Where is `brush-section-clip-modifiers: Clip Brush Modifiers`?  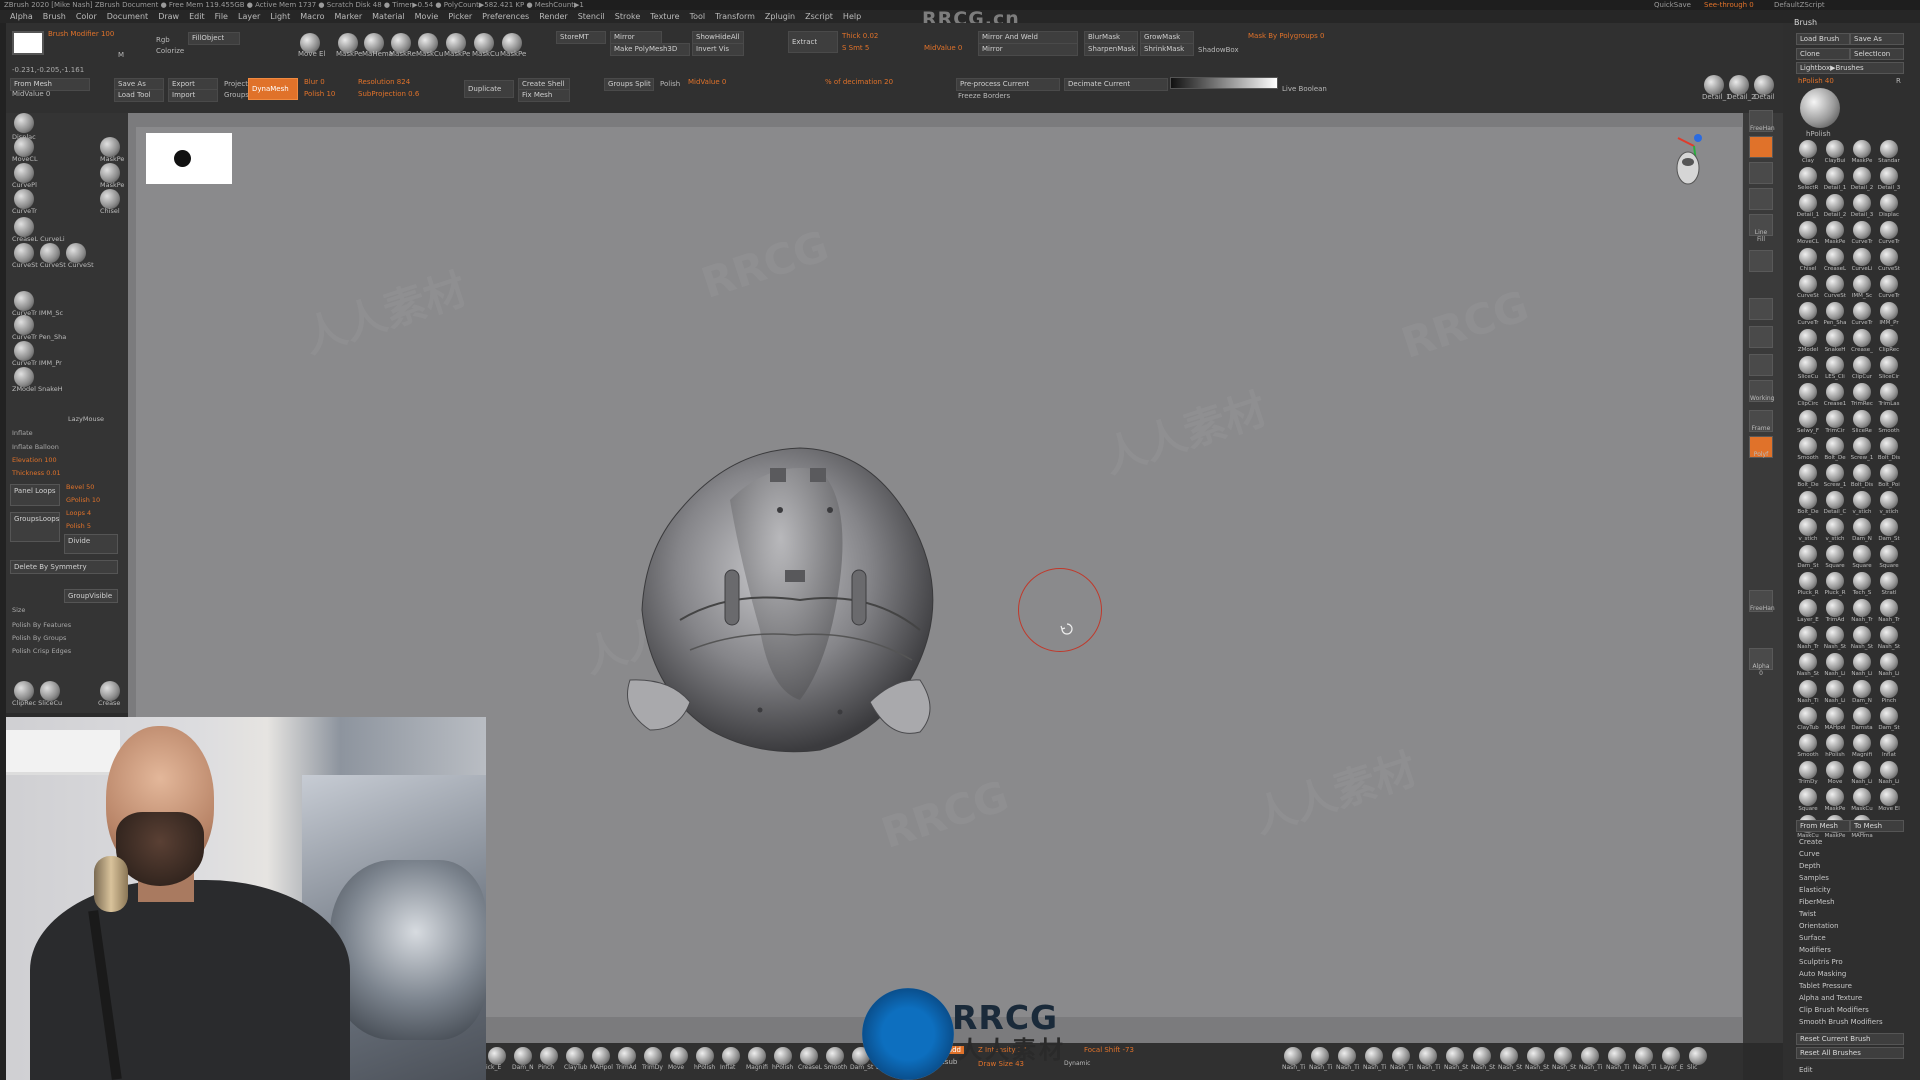 brush-section-clip-modifiers: Clip Brush Modifiers is located at coordinates (1834, 1010).